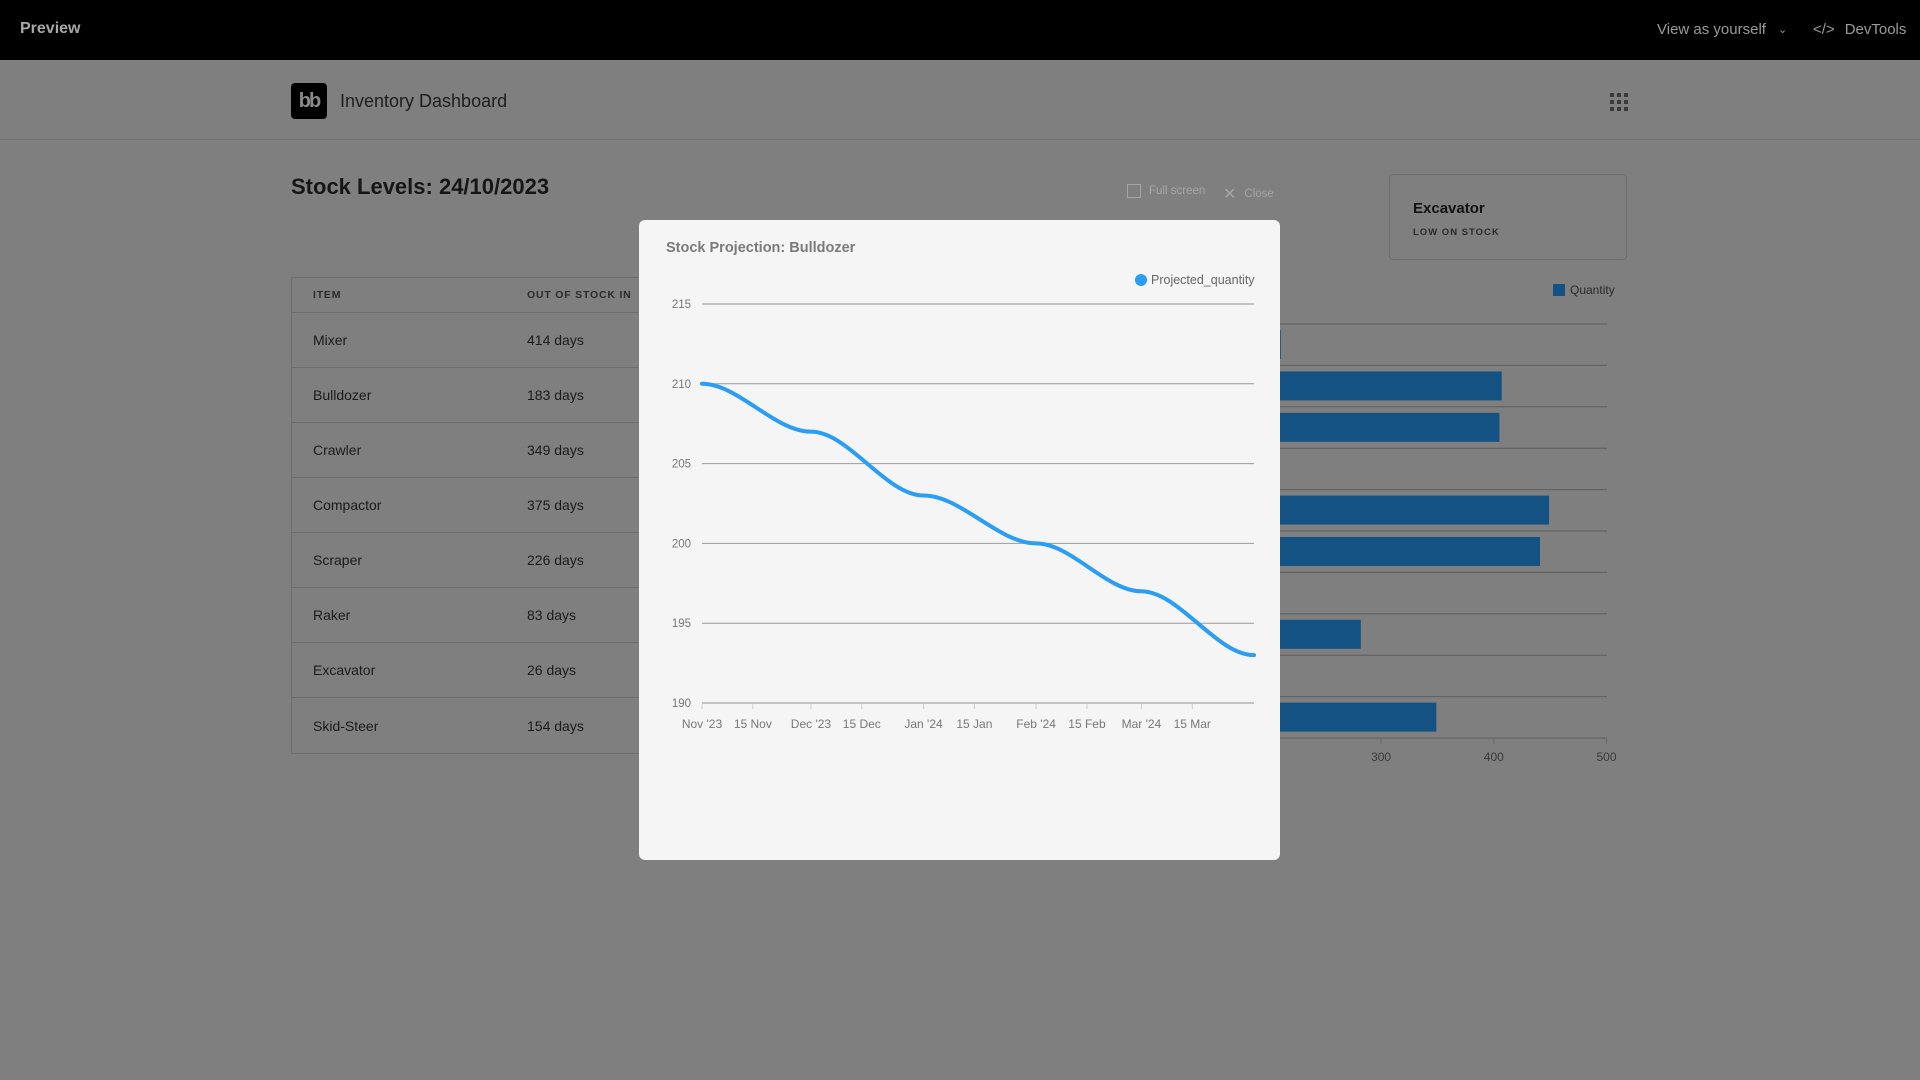 This screenshot has width=1920, height=1080. Describe the element at coordinates (1592, 290) in the screenshot. I see `legend-label: Quantity` at that location.